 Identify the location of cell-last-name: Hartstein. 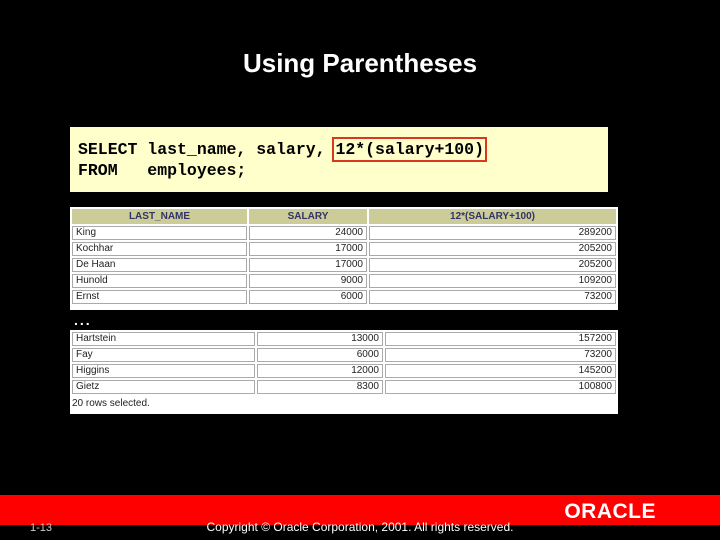
(163, 339).